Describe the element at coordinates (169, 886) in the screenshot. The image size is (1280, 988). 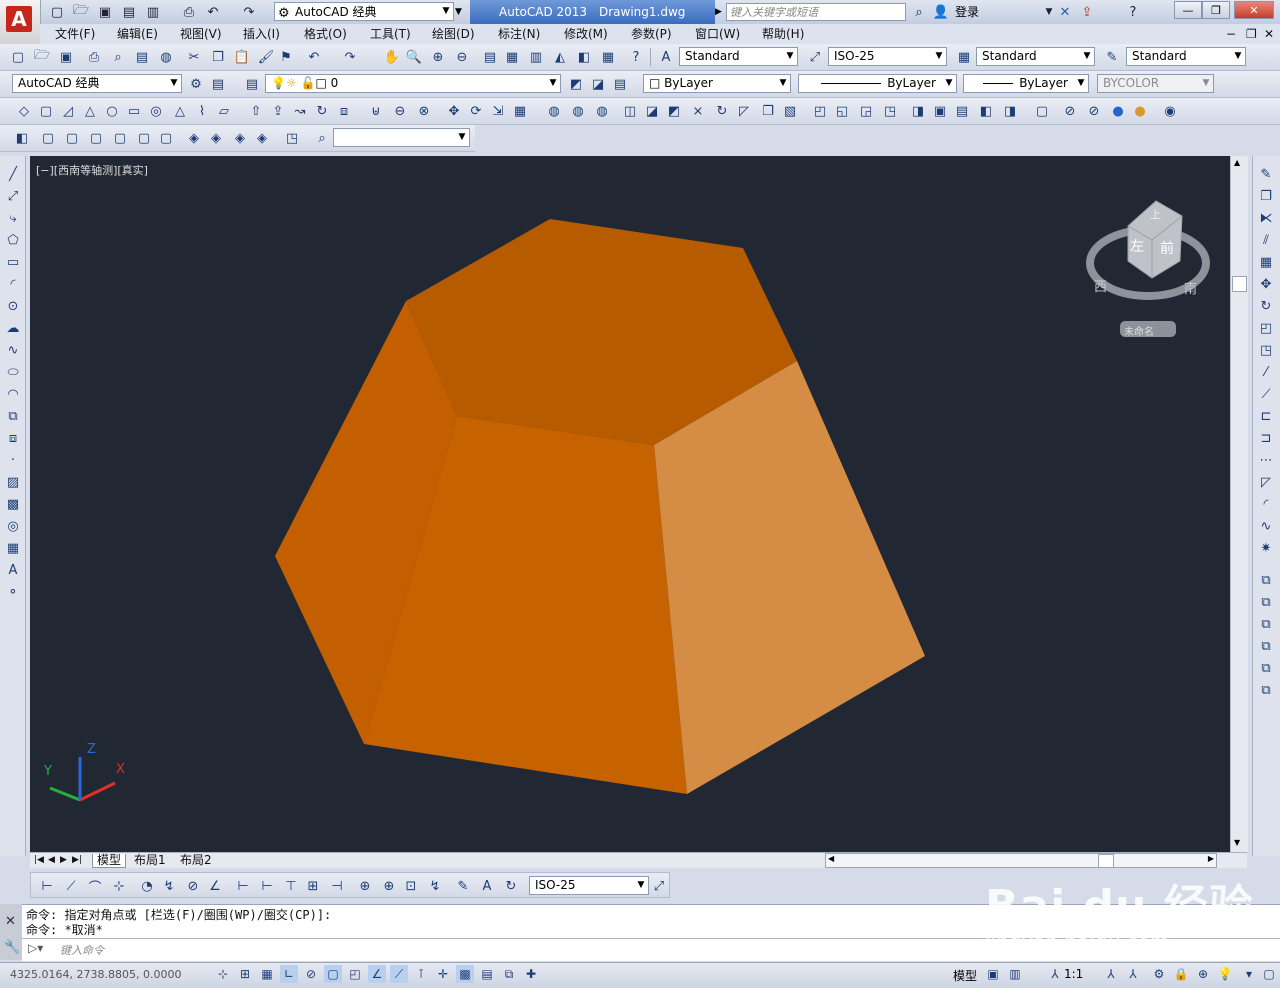
I see `jogged-dimension-icon: ↯` at that location.